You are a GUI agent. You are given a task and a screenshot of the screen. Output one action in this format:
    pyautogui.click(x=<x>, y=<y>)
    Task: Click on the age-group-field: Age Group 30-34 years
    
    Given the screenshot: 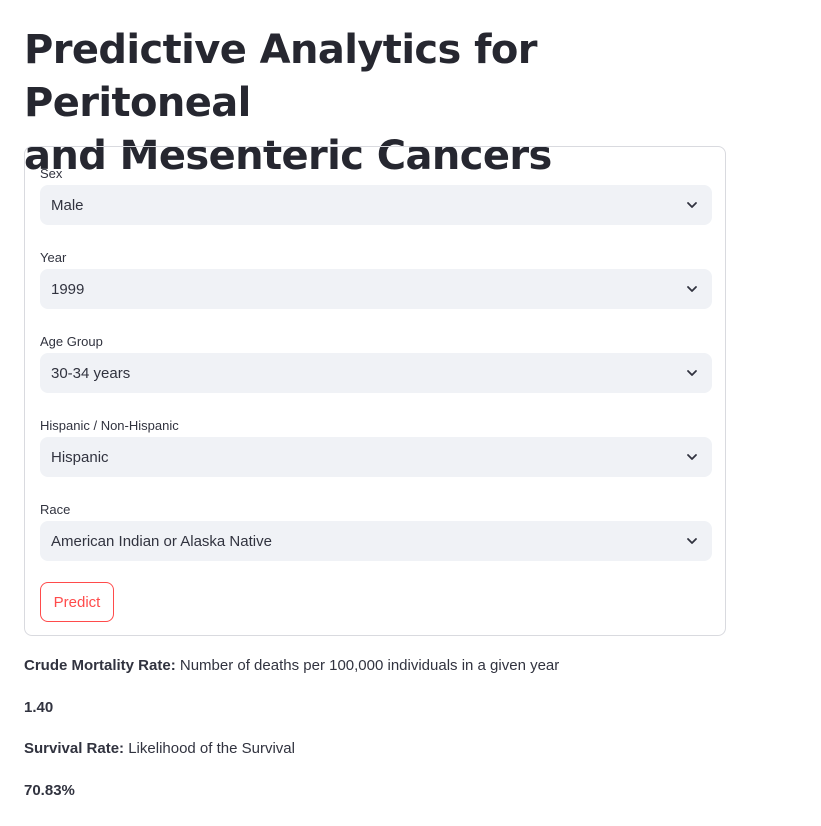 What is the action you would take?
    pyautogui.click(x=376, y=363)
    